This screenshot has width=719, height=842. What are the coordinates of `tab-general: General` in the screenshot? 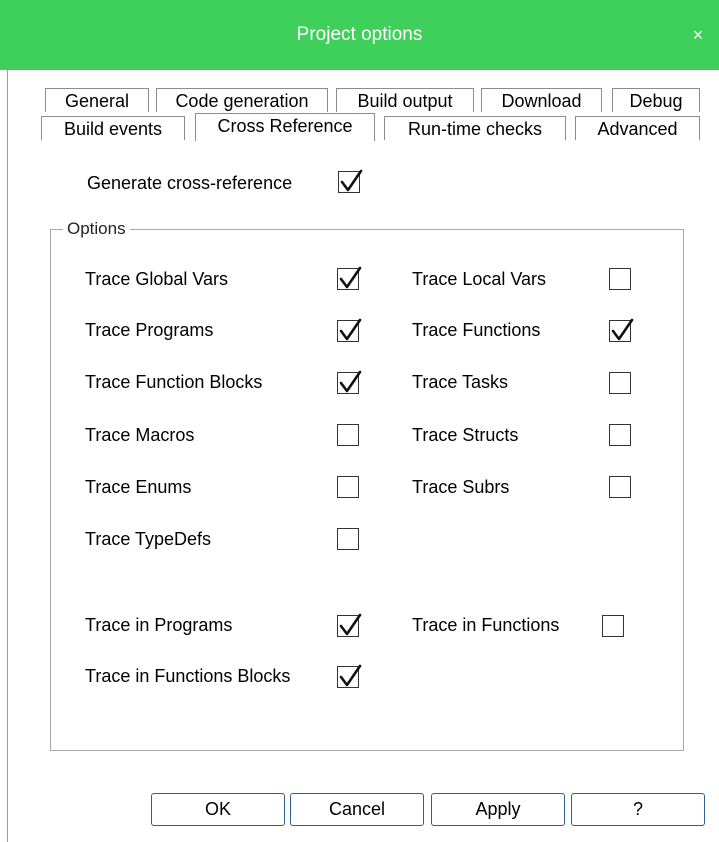 It's located at (97, 100).